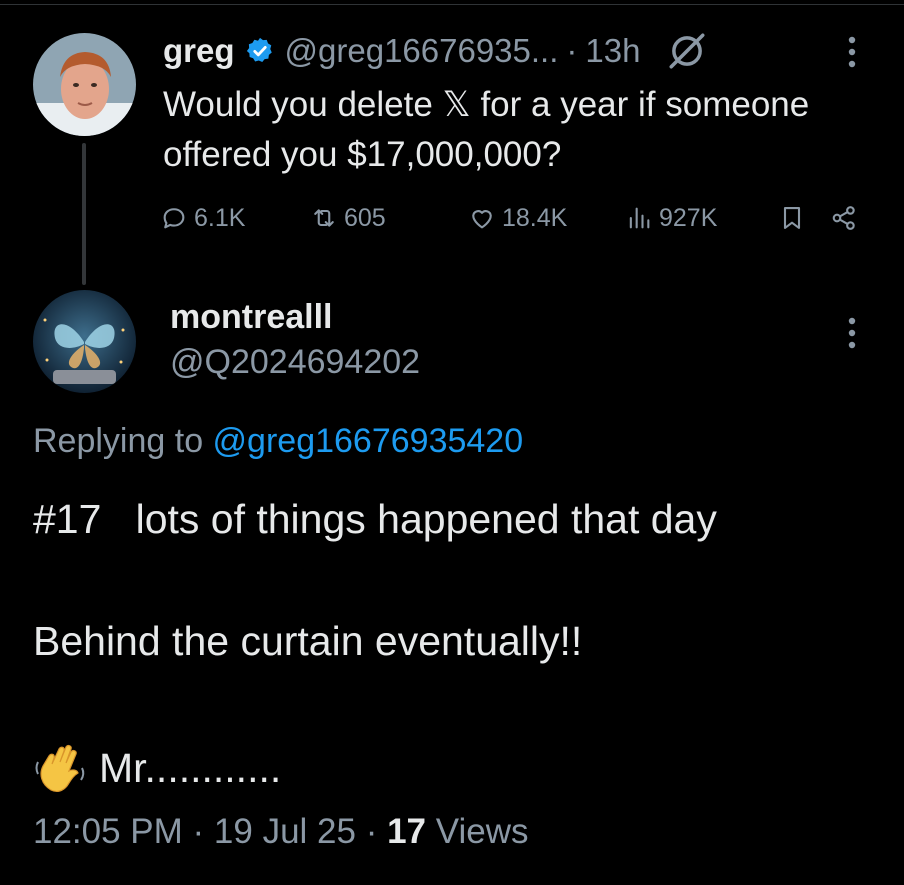 This screenshot has height=885, width=904. Describe the element at coordinates (295, 362) in the screenshot. I see `reply-author-handle: @Q2024694202` at that location.